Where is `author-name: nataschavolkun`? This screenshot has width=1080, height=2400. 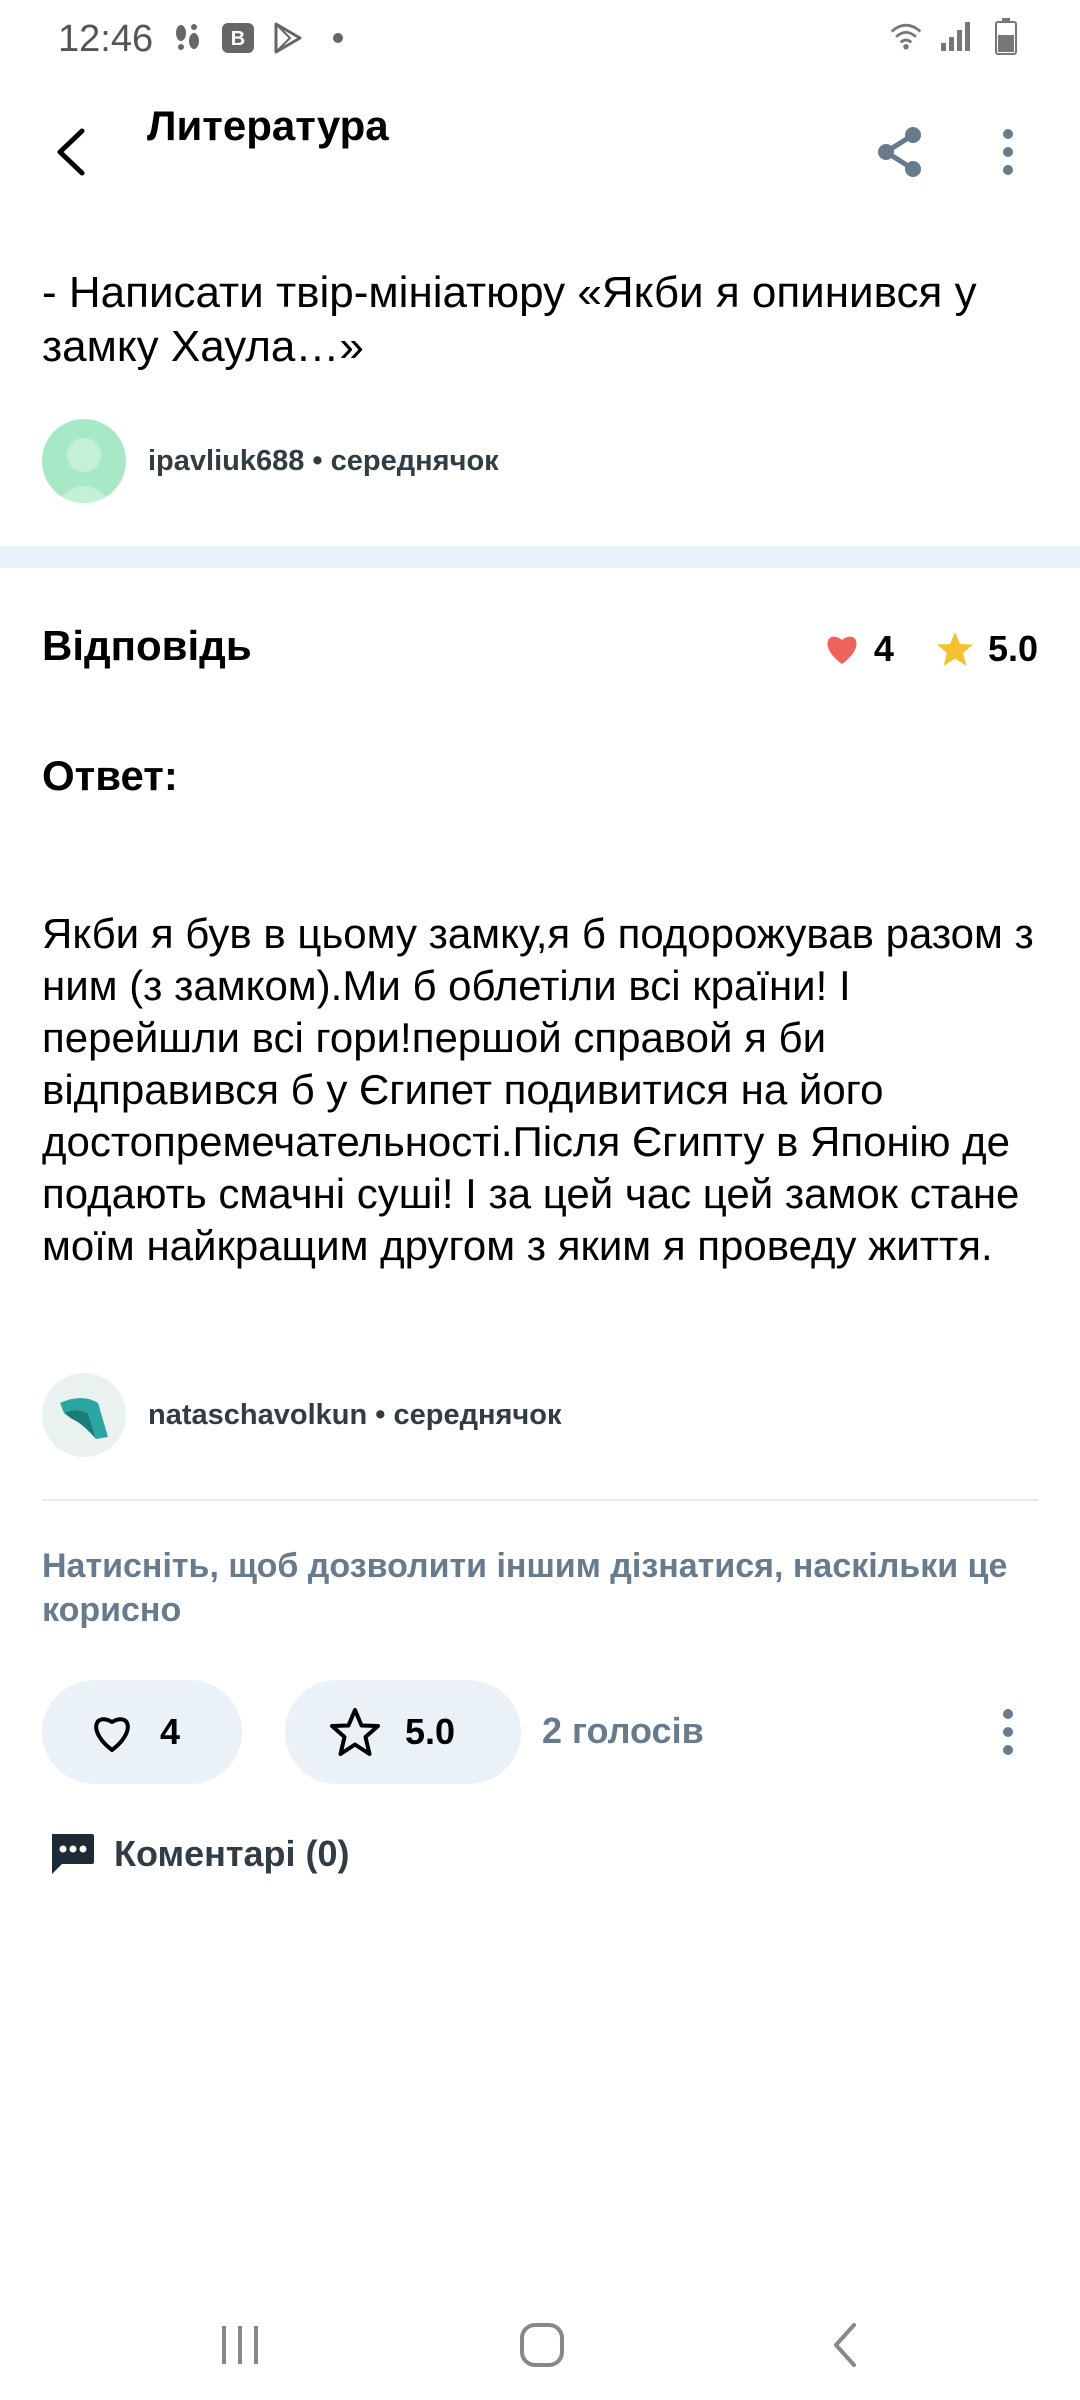
author-name: nataschavolkun is located at coordinates (257, 1415).